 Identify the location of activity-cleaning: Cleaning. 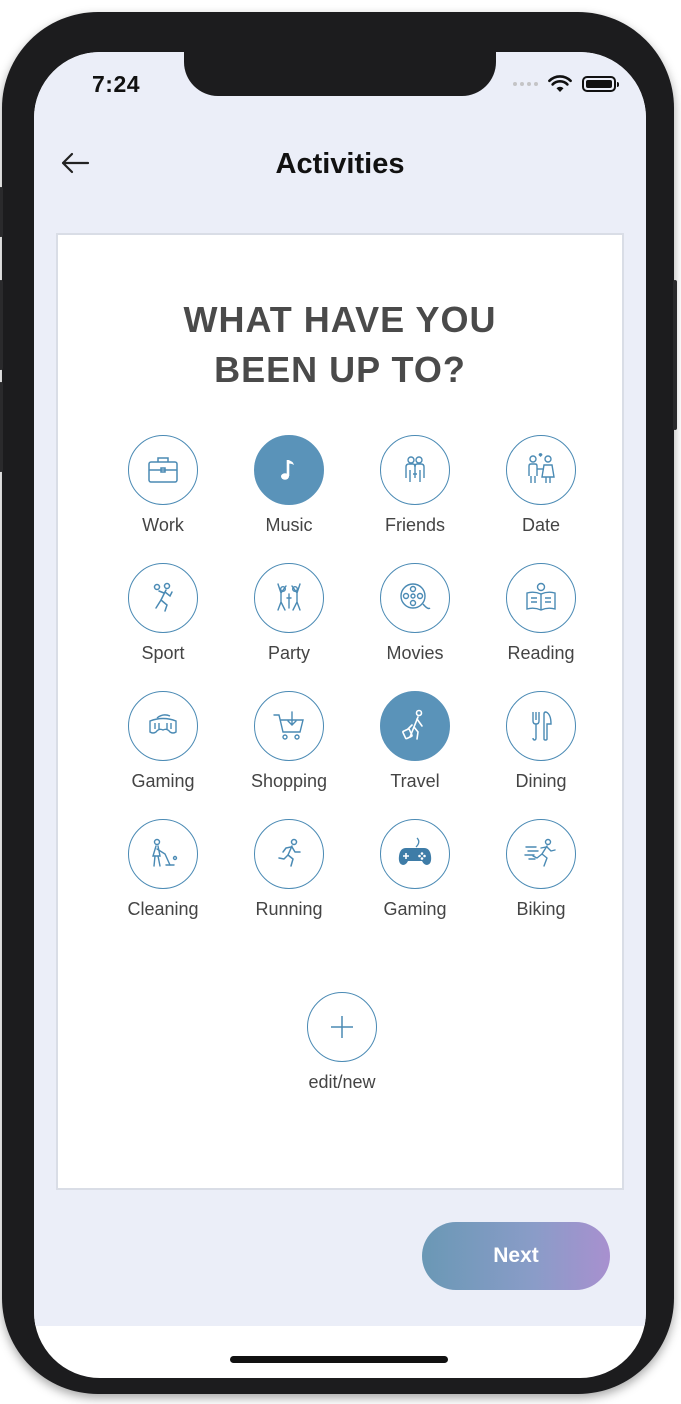
(163, 869).